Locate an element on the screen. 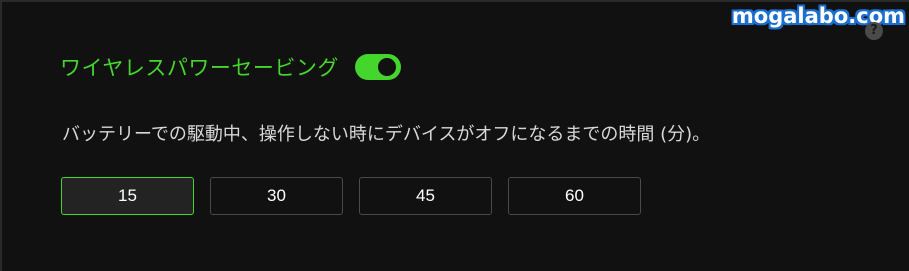 This screenshot has width=909, height=271. timeout-options: 15 30 45 60 is located at coordinates (351, 196).